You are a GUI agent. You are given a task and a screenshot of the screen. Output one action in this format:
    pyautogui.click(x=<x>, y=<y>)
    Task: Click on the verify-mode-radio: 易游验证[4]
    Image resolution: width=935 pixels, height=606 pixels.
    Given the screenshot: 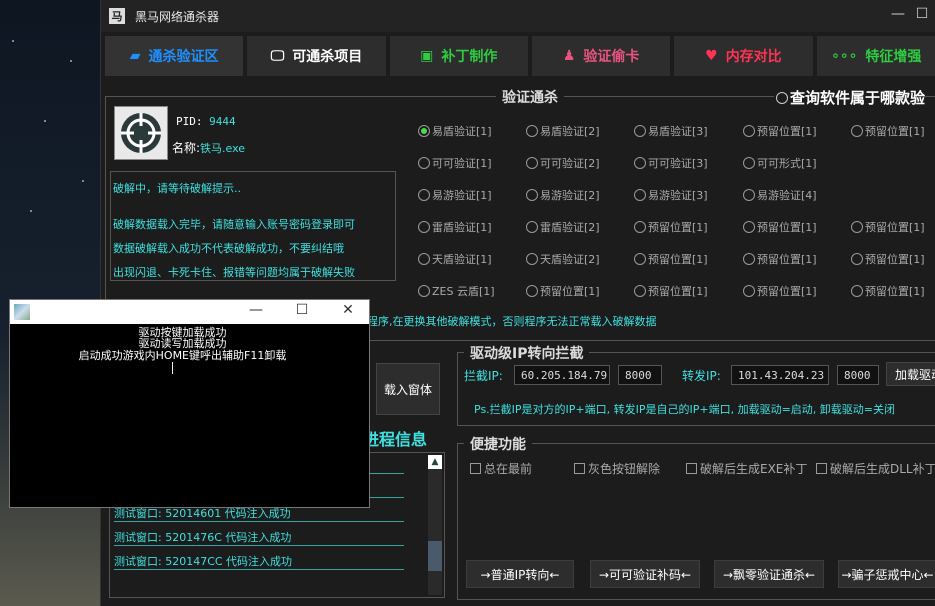 What is the action you would take?
    pyautogui.click(x=780, y=195)
    